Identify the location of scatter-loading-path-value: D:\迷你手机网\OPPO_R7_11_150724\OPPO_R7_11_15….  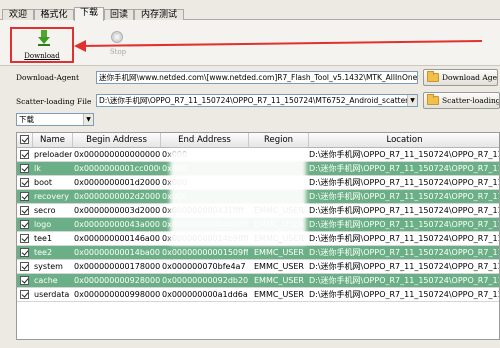
(258, 100).